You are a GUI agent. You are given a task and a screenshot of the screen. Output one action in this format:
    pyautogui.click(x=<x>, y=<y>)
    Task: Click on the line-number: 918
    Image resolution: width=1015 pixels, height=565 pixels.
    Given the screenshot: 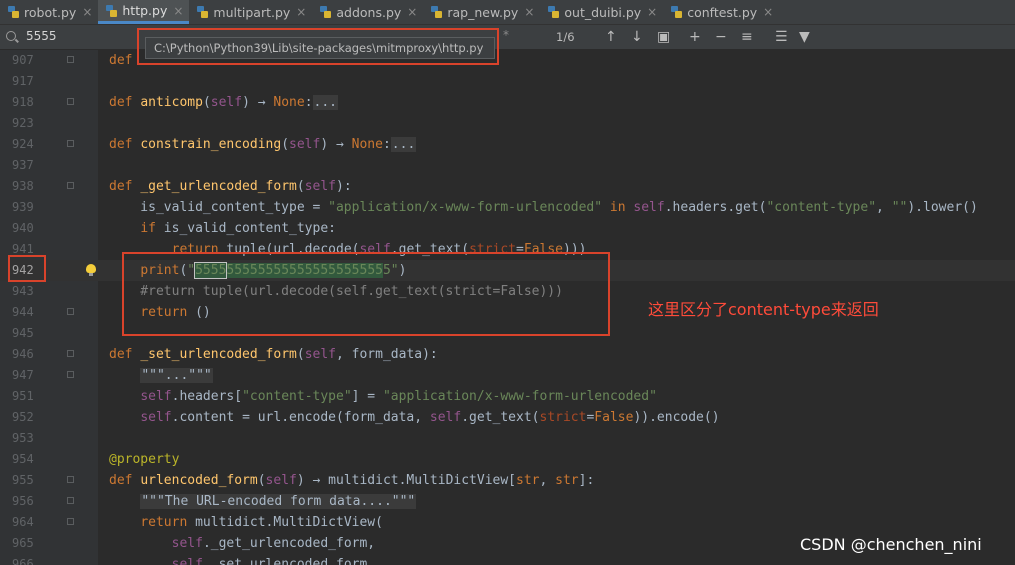 What is the action you would take?
    pyautogui.click(x=23, y=102)
    